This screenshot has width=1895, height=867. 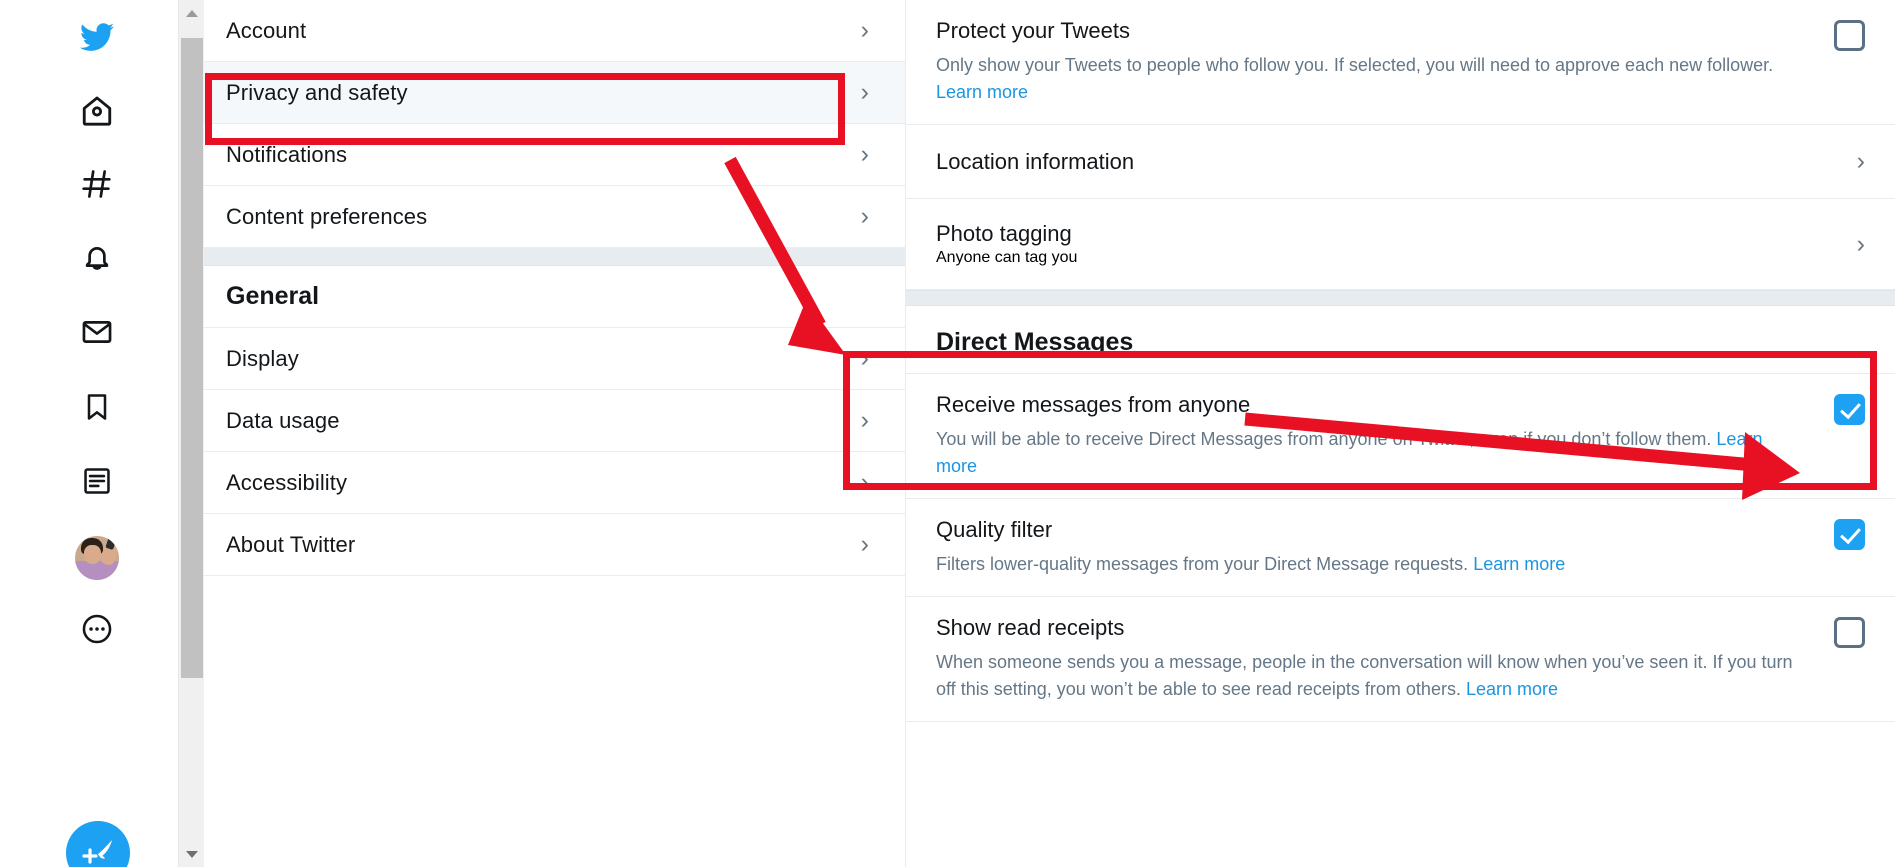 What do you see at coordinates (1035, 342) in the screenshot?
I see `section-title: Direct Messages` at bounding box center [1035, 342].